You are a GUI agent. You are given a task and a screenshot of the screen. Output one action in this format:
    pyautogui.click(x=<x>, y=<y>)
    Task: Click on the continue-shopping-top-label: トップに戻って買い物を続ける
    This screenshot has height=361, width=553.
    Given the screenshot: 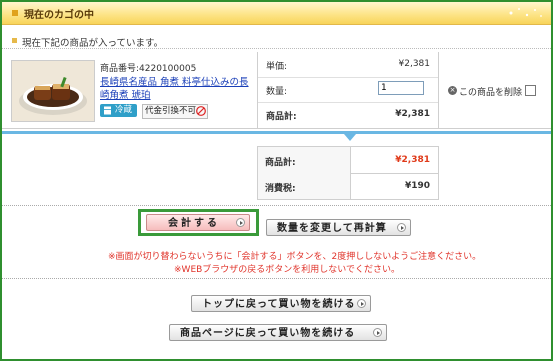 What is the action you would take?
    pyautogui.click(x=279, y=304)
    